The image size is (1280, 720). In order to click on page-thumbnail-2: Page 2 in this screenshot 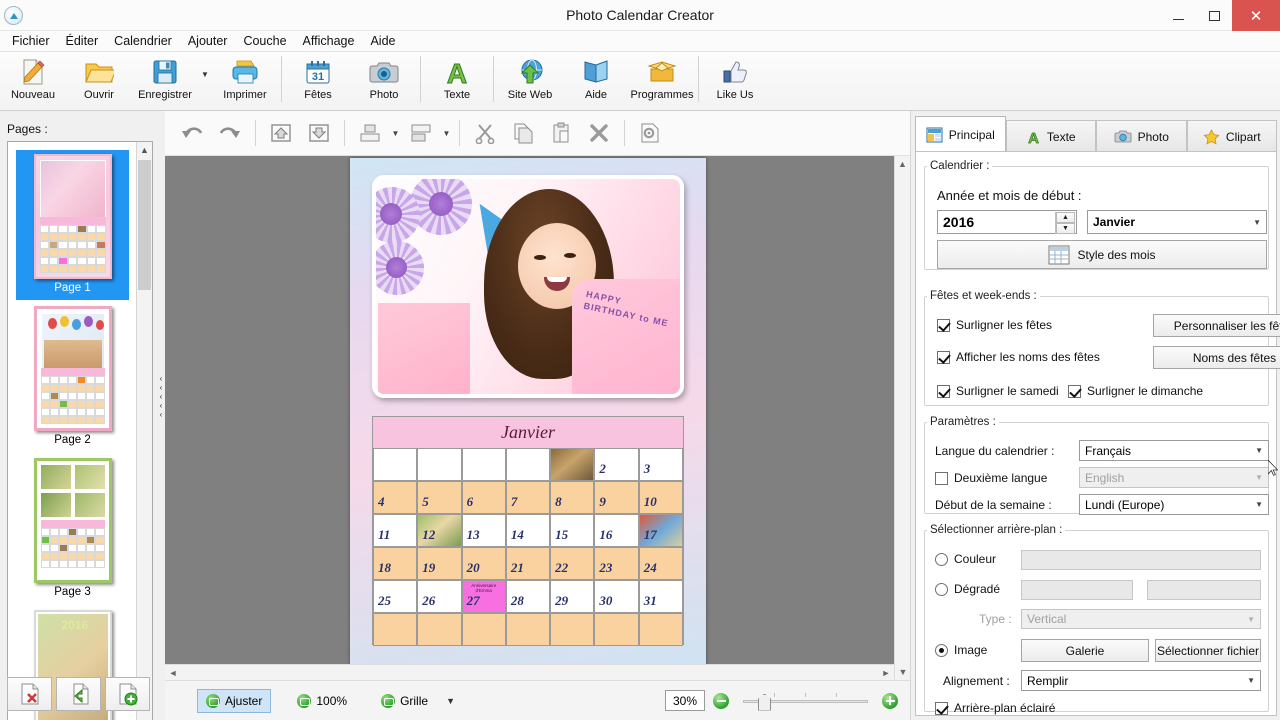, I will do `click(72, 377)`.